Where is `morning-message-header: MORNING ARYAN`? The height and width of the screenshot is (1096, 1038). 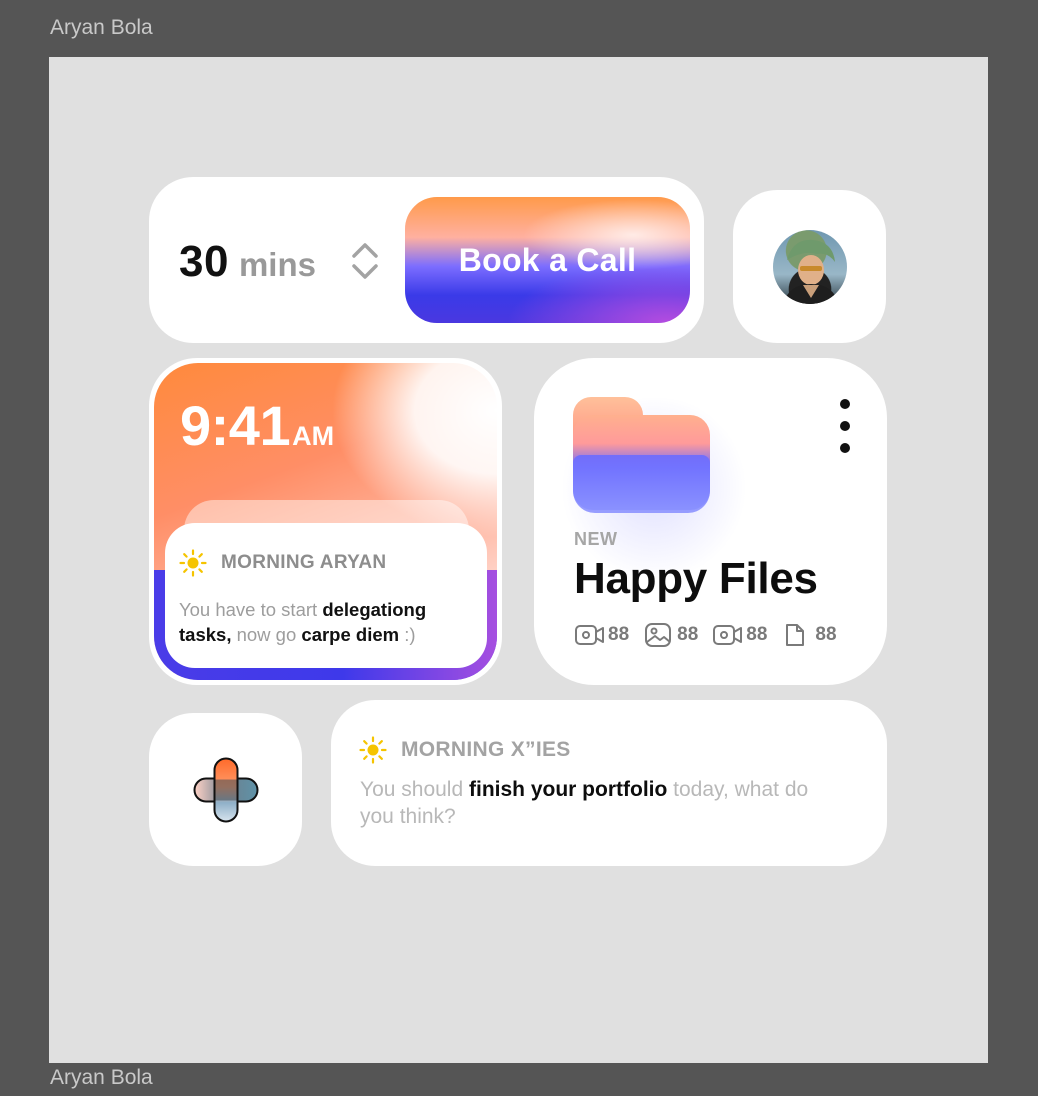 morning-message-header: MORNING ARYAN is located at coordinates (326, 563).